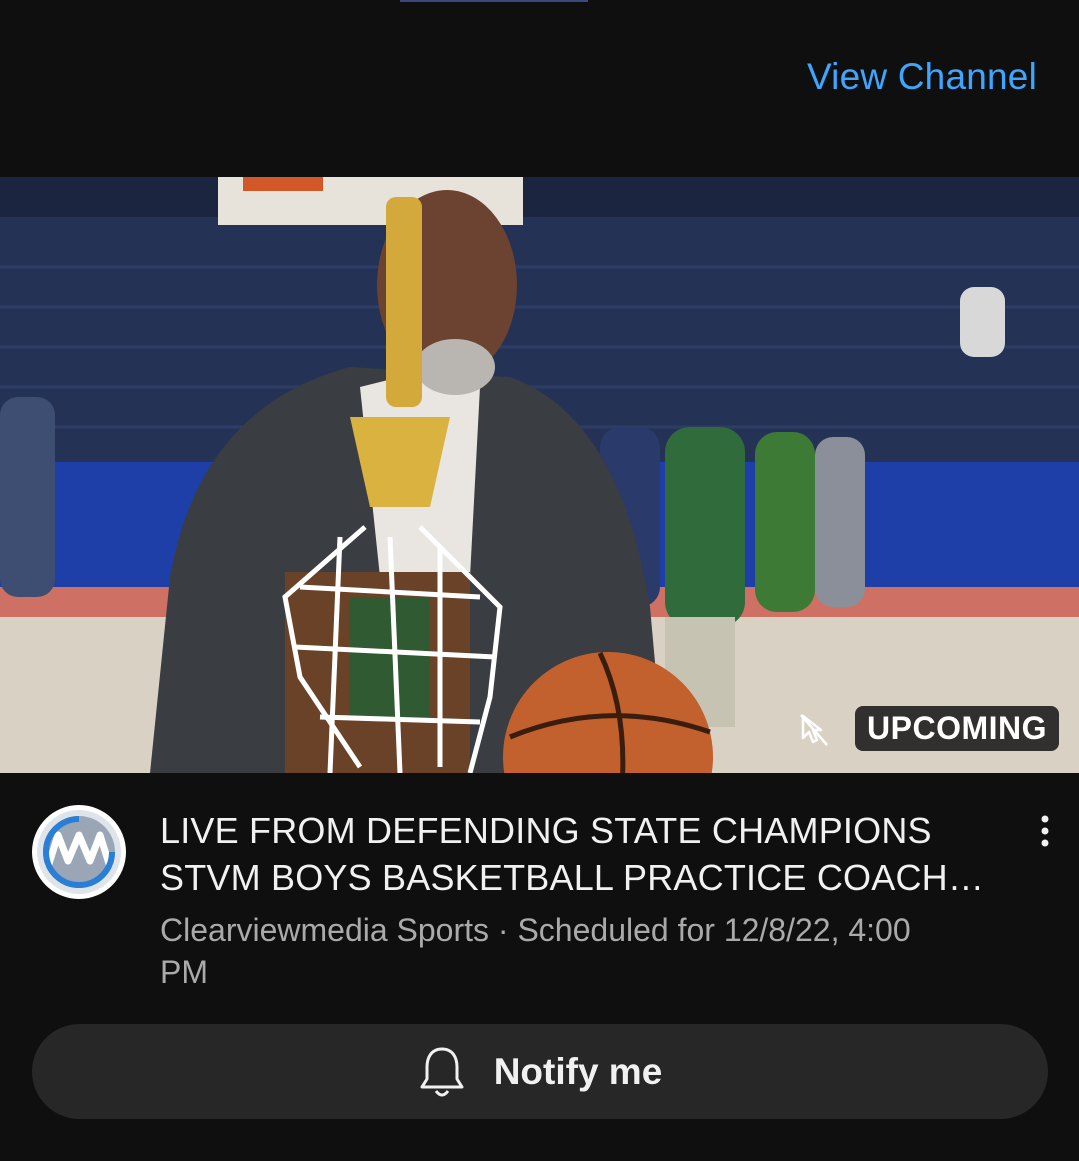  I want to click on more-options-button, so click(1045, 831).